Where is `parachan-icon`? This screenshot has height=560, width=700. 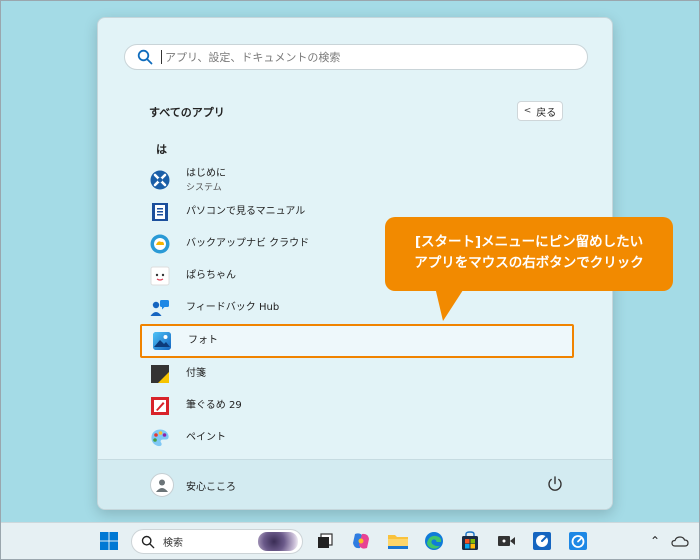
parachan-icon is located at coordinates (160, 276).